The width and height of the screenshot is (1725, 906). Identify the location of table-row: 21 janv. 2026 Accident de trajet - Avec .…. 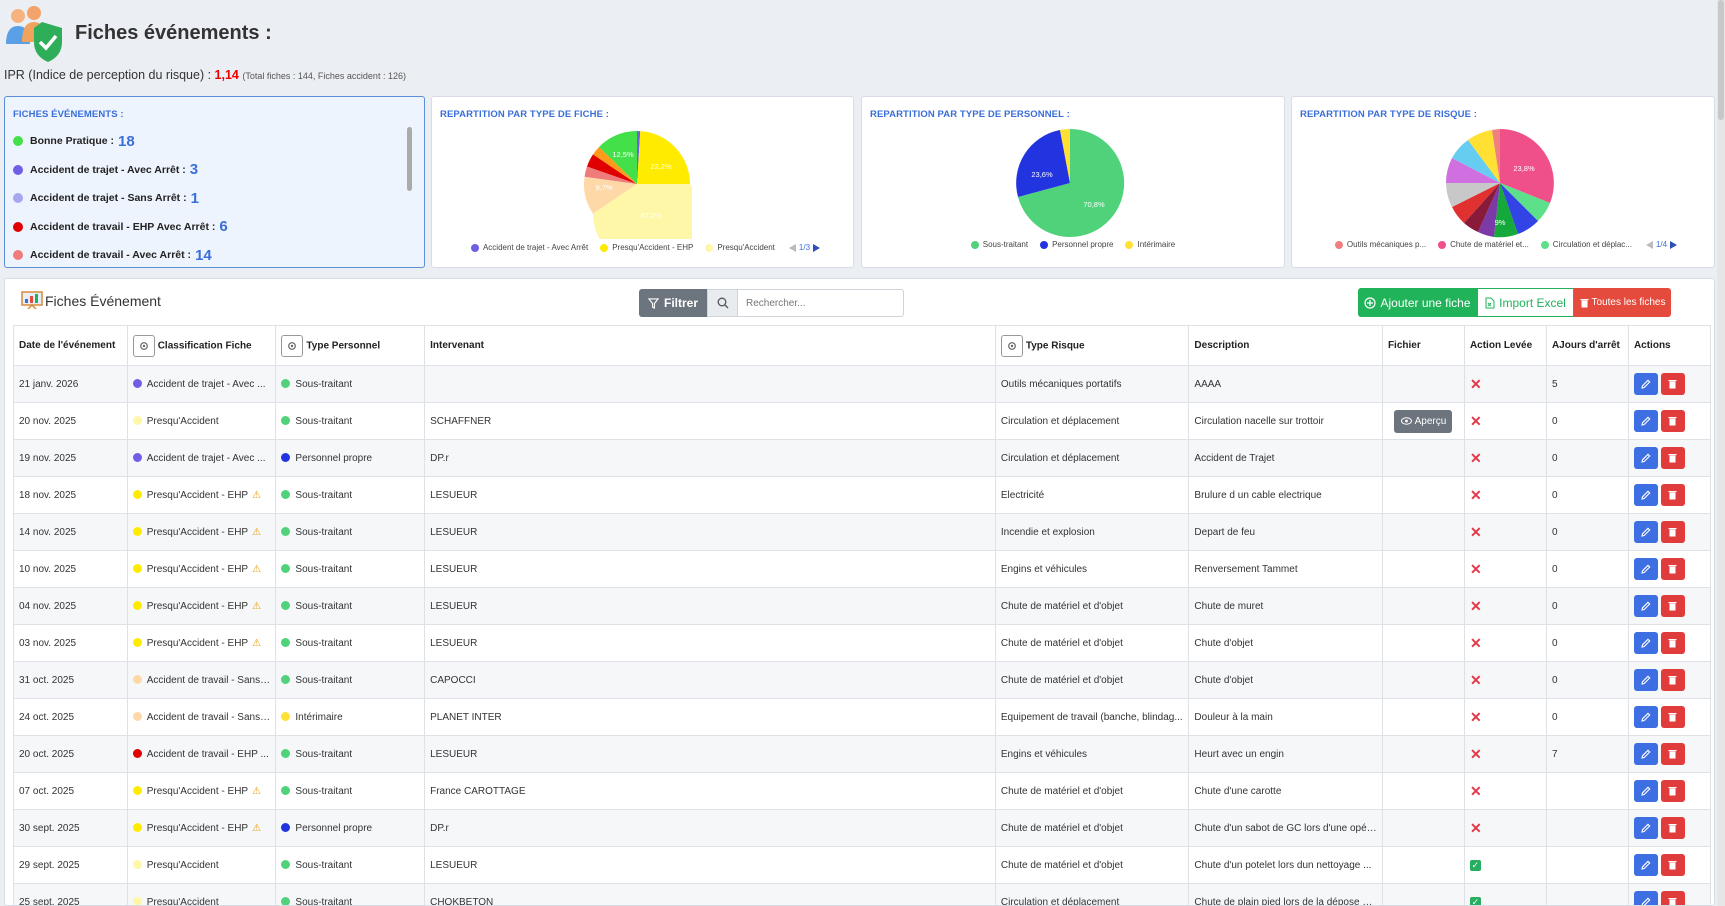
(862, 384).